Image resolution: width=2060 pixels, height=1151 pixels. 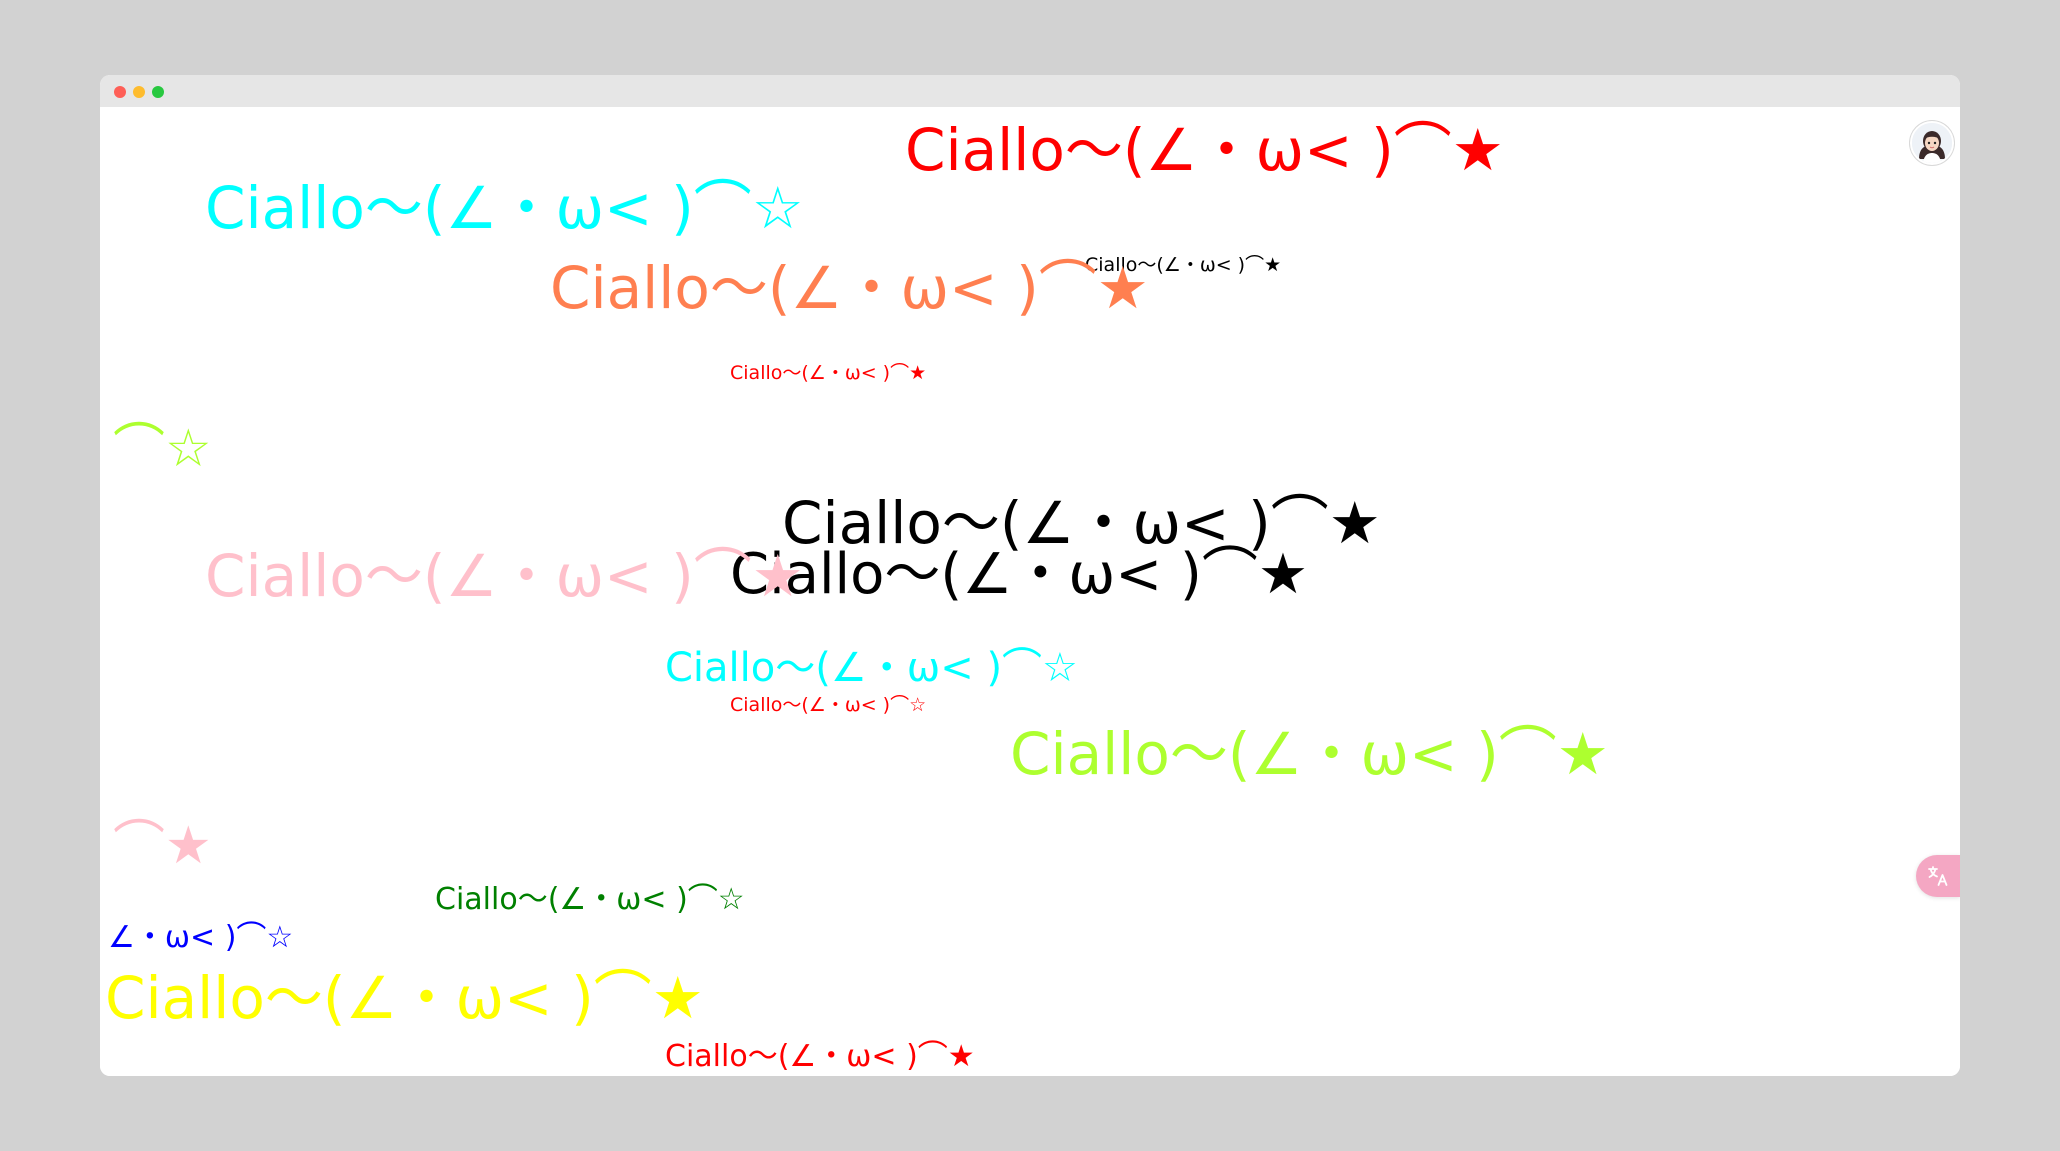 I want to click on title-bar, so click(x=1030, y=91).